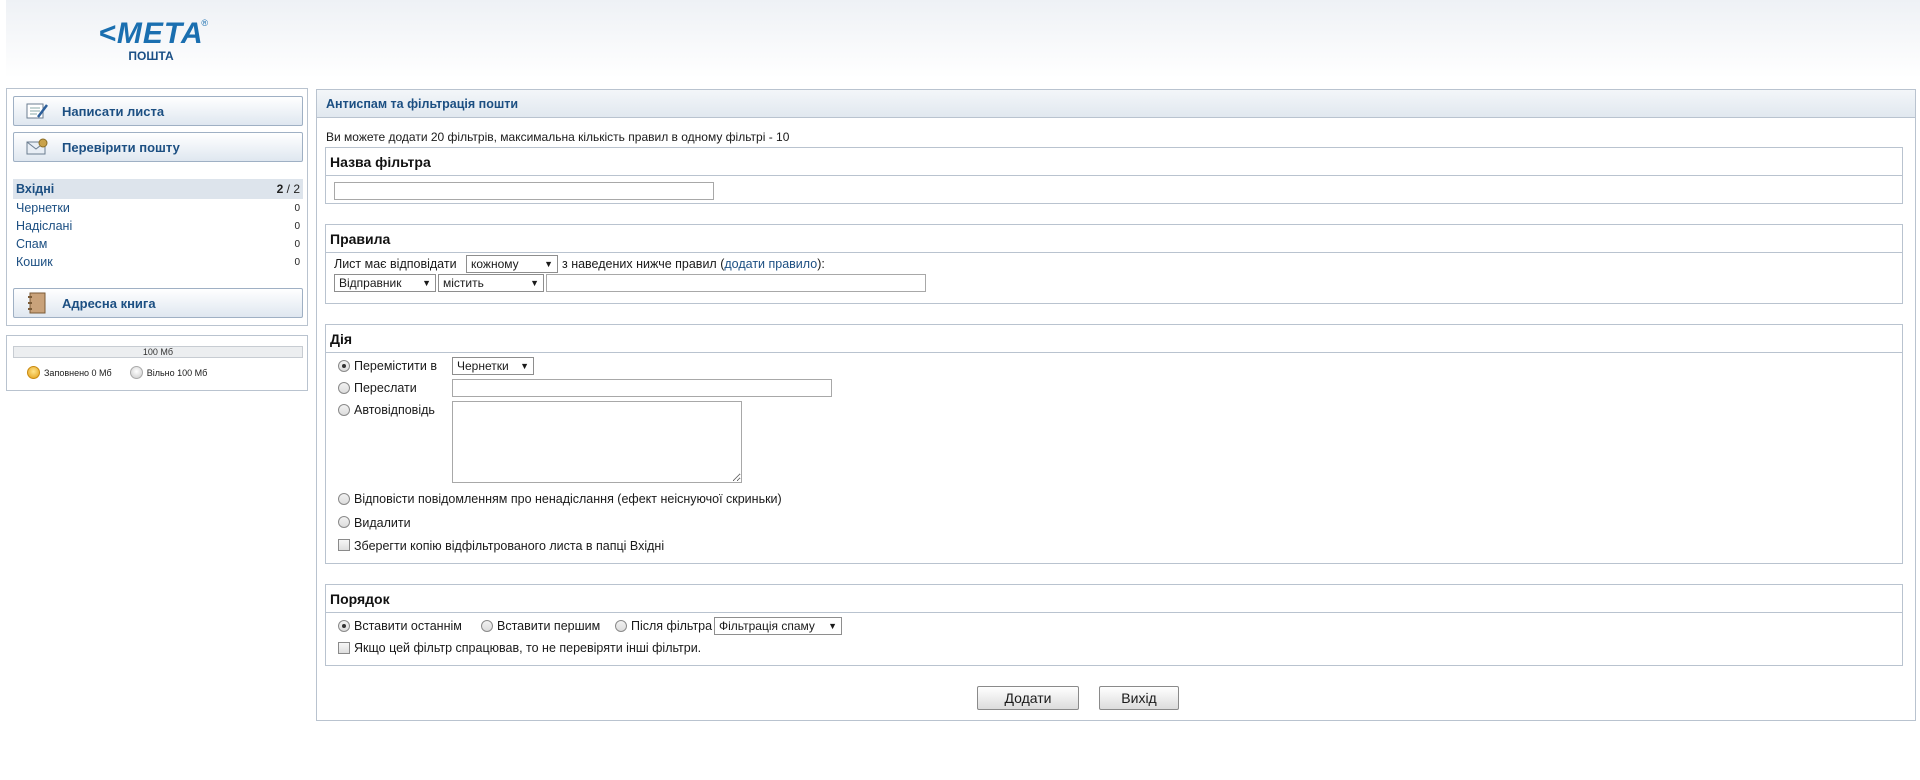 Image resolution: width=1920 pixels, height=780 pixels. What do you see at coordinates (344, 410) in the screenshot?
I see `autoreply-radio` at bounding box center [344, 410].